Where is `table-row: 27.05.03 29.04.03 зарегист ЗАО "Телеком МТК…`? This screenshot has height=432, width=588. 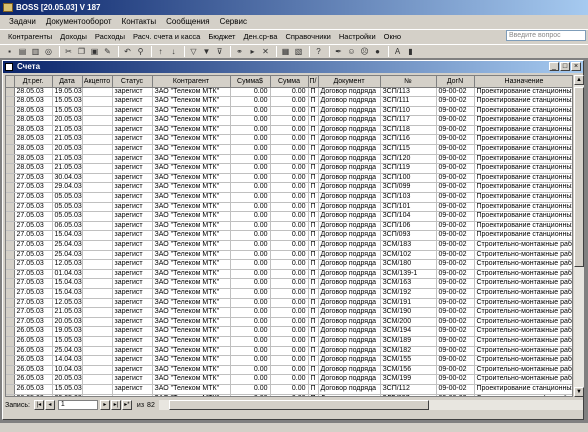 table-row: 27.05.03 29.04.03 зарегист ЗАО "Телеком МТК… is located at coordinates (289, 188).